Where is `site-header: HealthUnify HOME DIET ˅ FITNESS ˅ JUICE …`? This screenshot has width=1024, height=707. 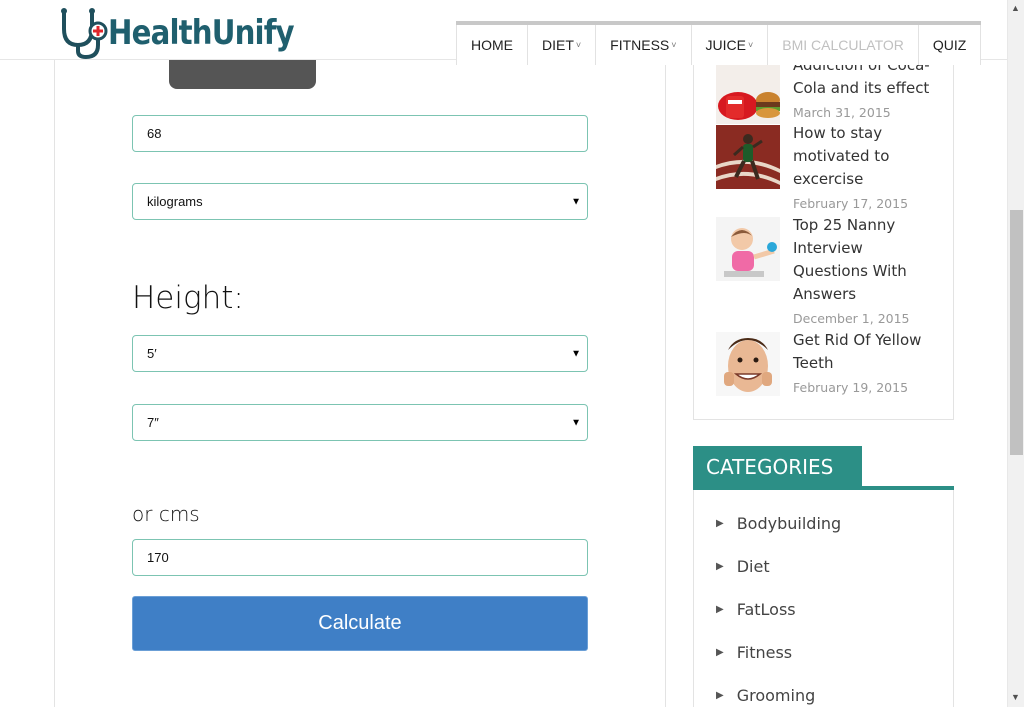 site-header: HealthUnify HOME DIET ˅ FITNESS ˅ JUICE … is located at coordinates (503, 32).